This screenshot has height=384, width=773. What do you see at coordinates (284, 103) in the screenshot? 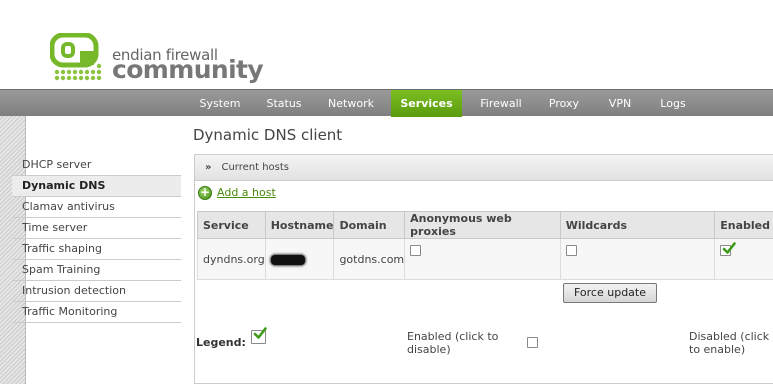
I see `nav-status: Status` at bounding box center [284, 103].